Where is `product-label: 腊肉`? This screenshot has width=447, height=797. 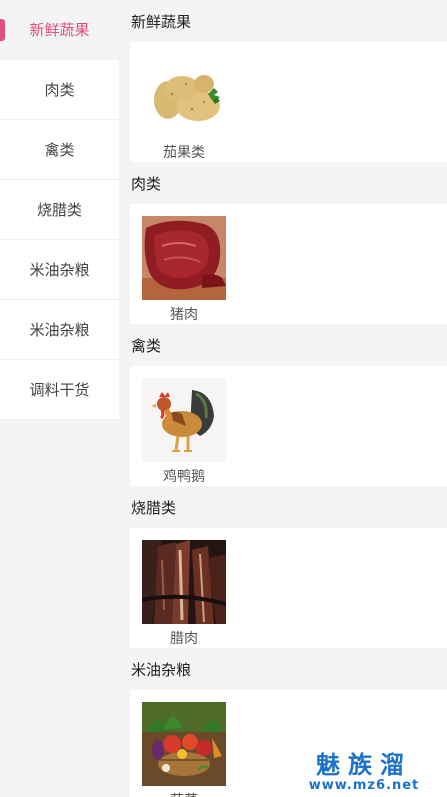
product-label: 腊肉 is located at coordinates (184, 639).